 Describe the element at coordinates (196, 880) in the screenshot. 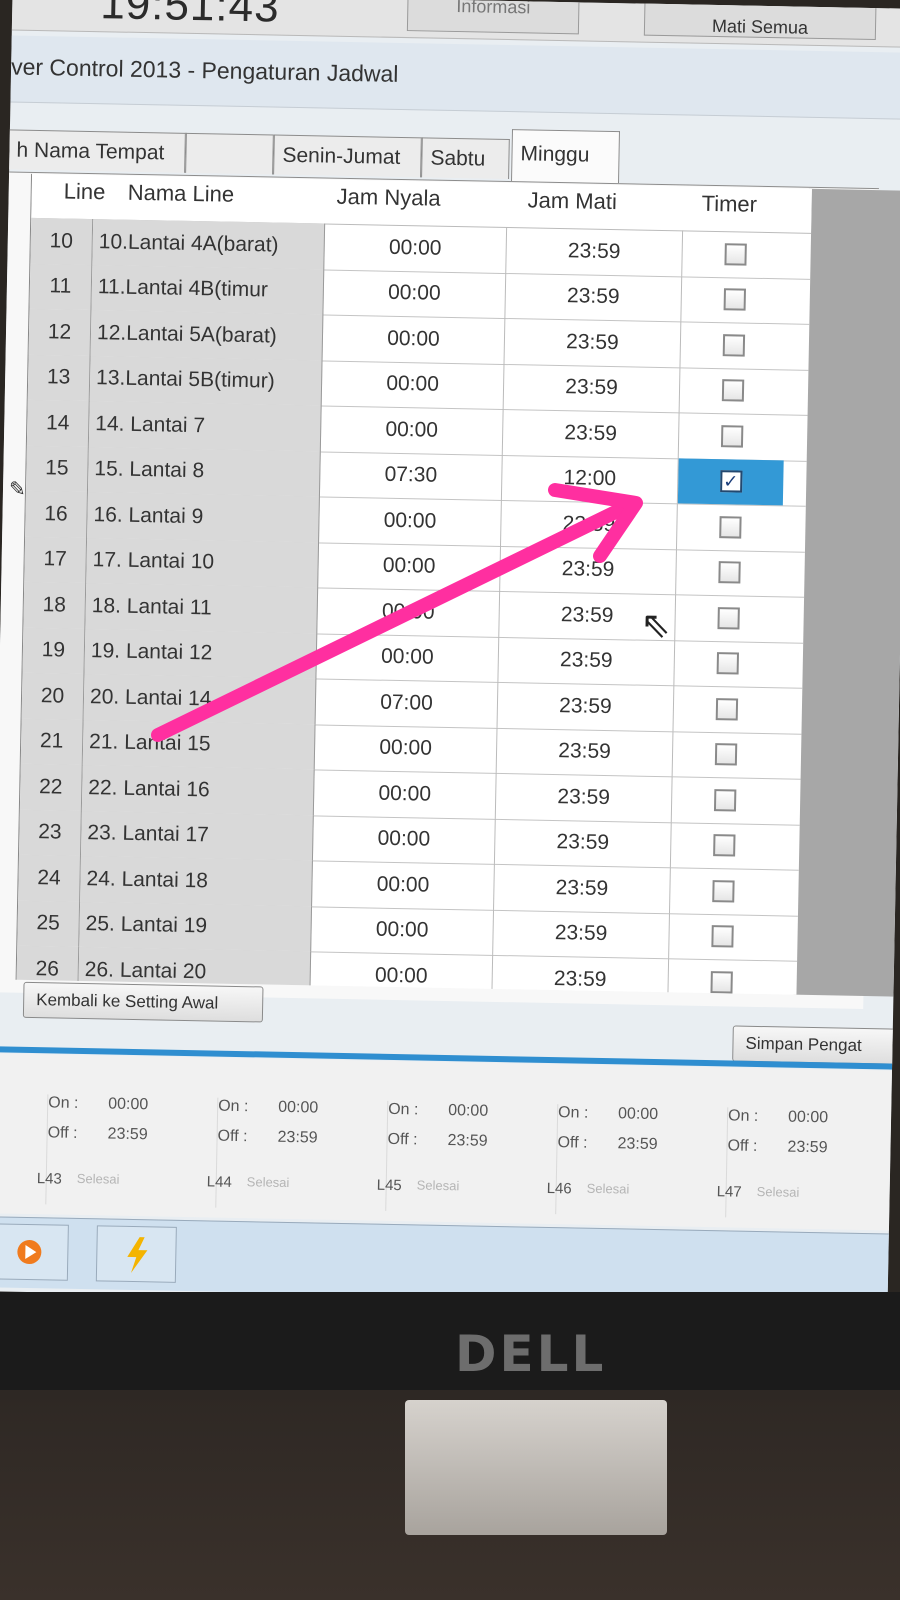

I see `cell-nama-line: 24. Lantai 18` at that location.